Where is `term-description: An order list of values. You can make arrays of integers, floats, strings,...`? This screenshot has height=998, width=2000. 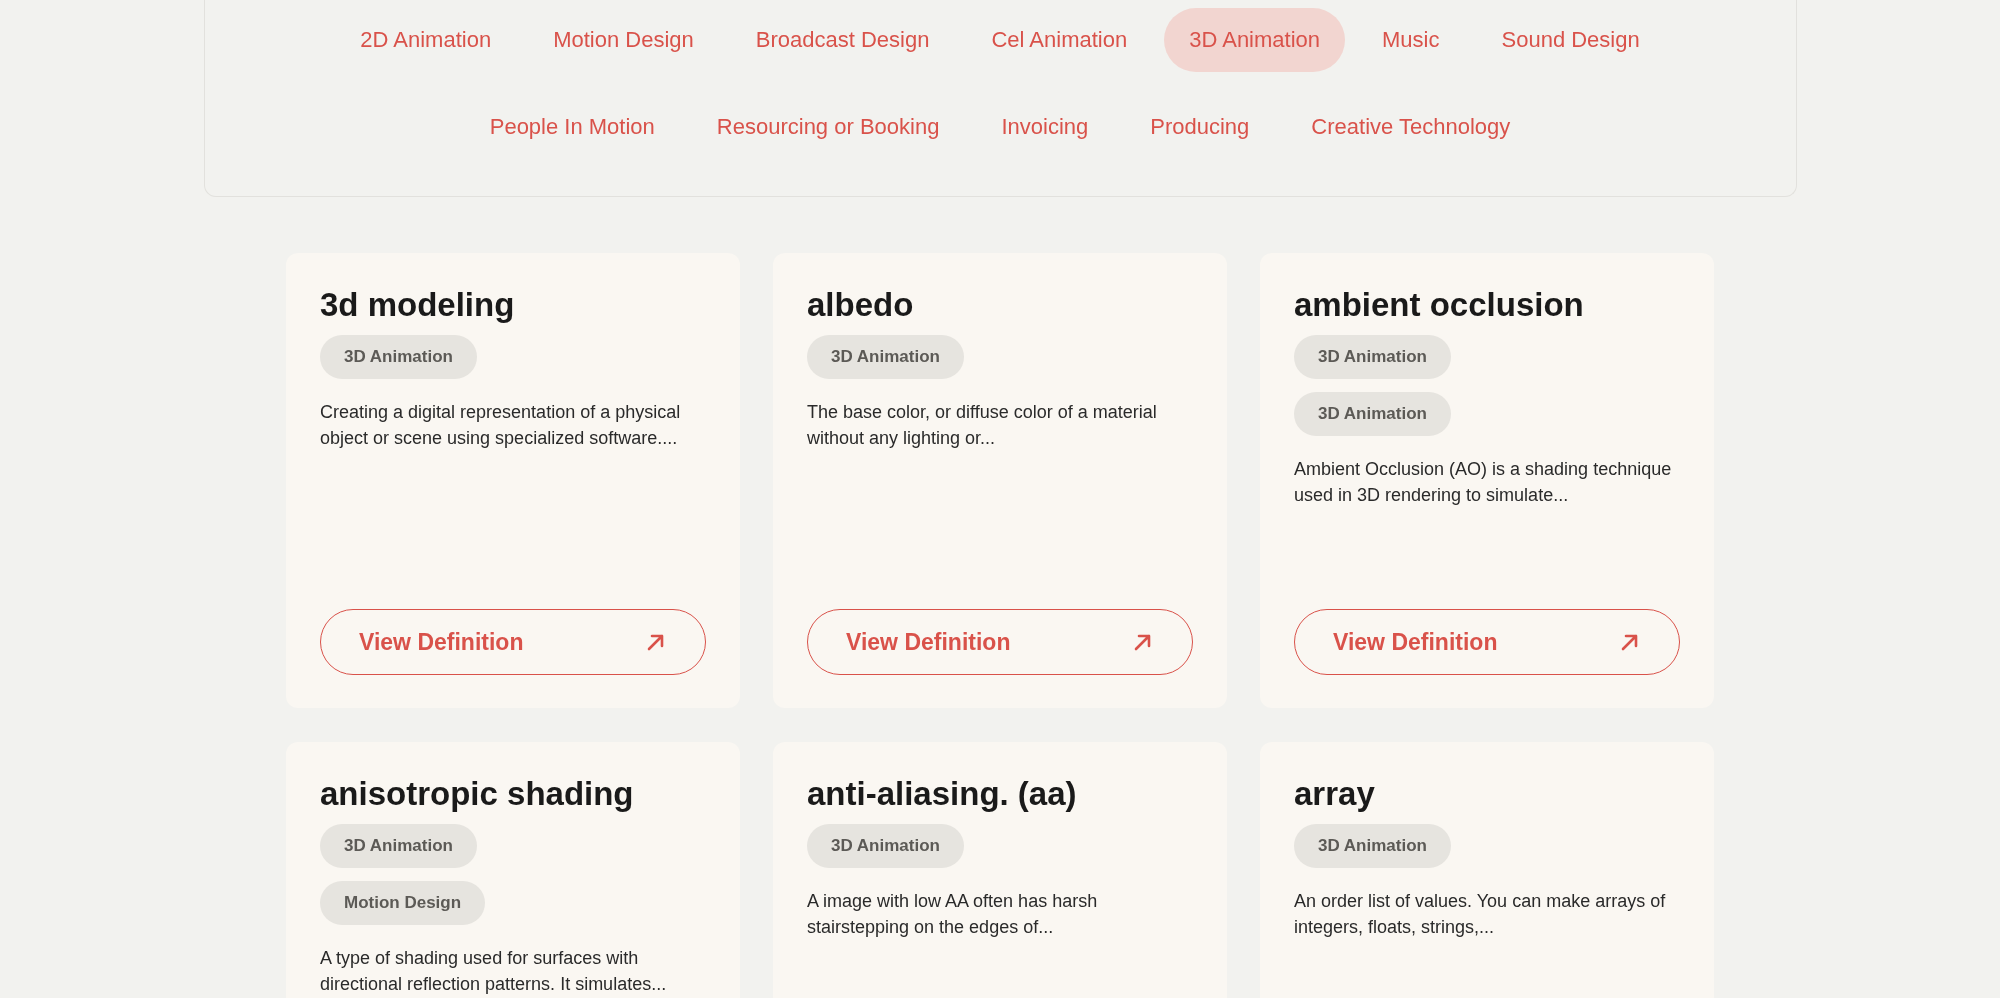
term-description: An order list of values. You can make arrays of integers, floats, strings,... is located at coordinates (1480, 914).